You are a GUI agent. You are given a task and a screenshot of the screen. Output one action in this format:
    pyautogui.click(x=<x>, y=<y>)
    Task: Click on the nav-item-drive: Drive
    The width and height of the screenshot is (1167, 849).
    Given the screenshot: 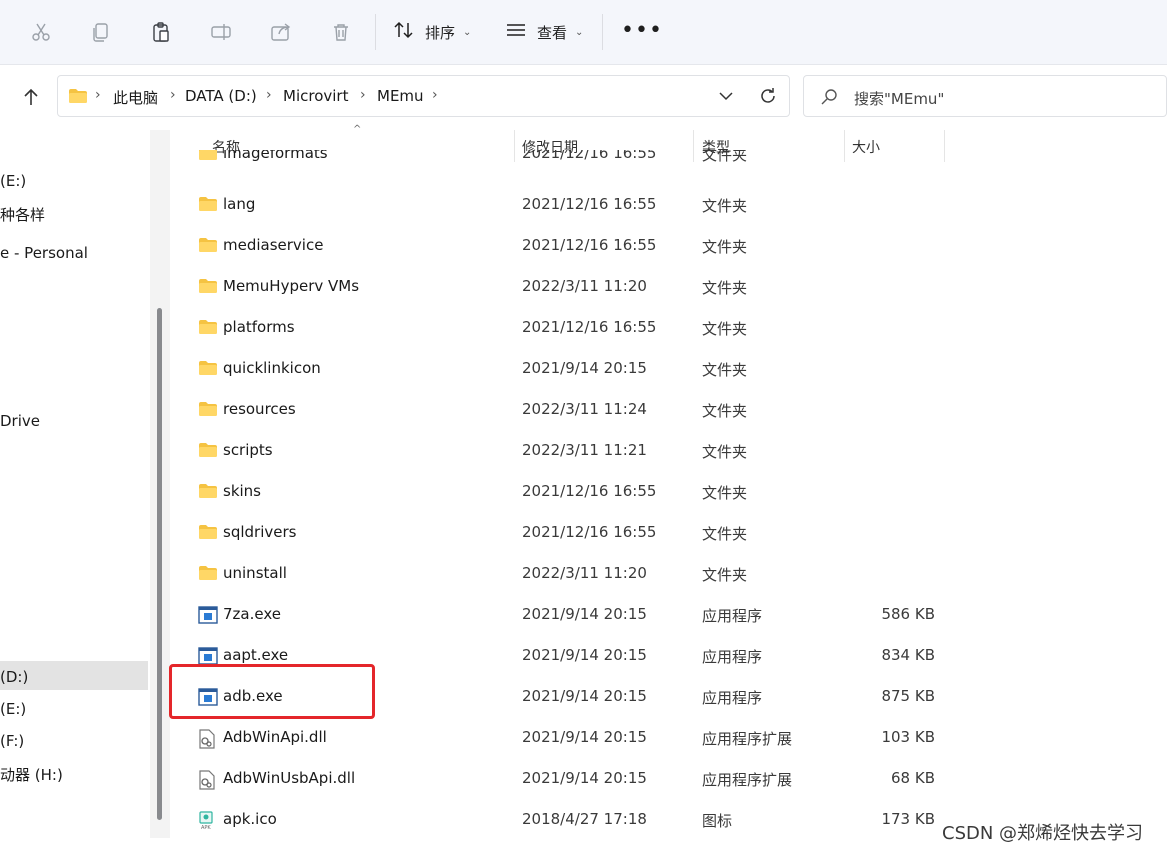 What is the action you would take?
    pyautogui.click(x=20, y=421)
    